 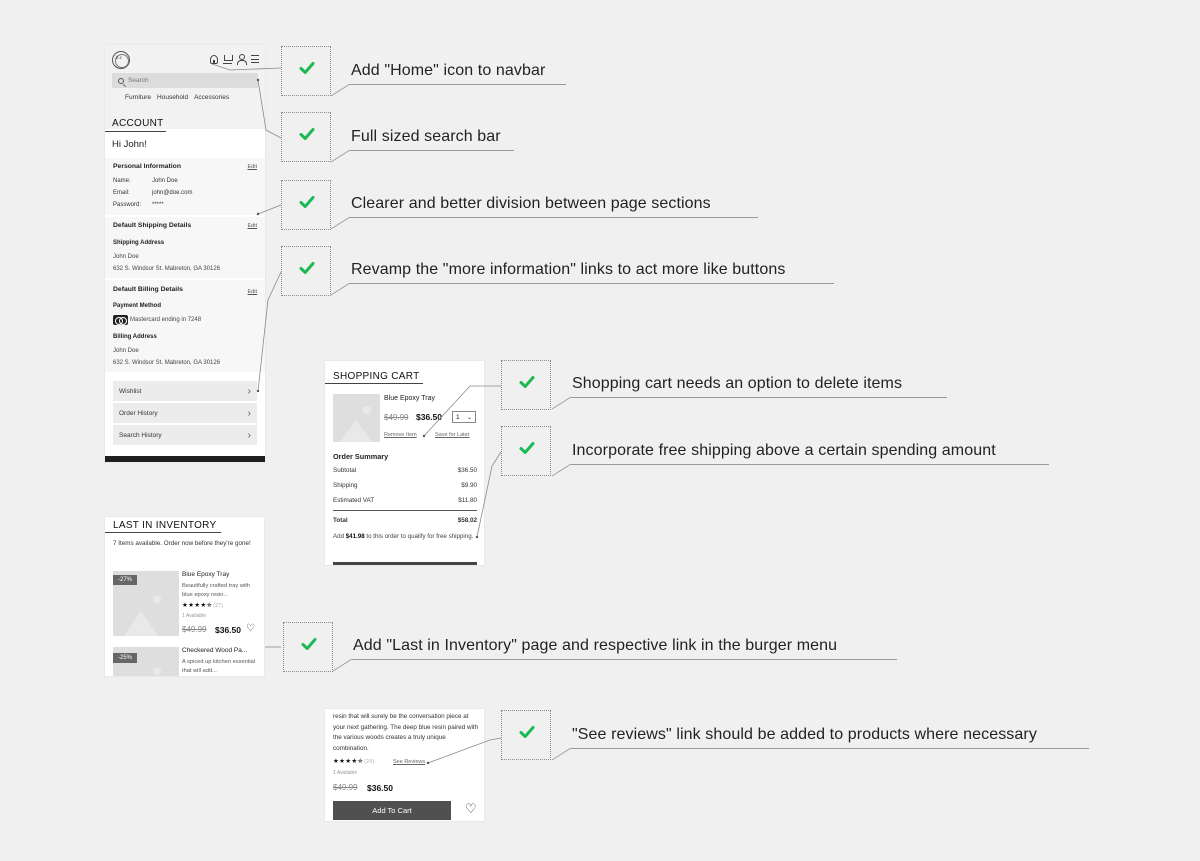 I want to click on title-underline, so click(x=163, y=532).